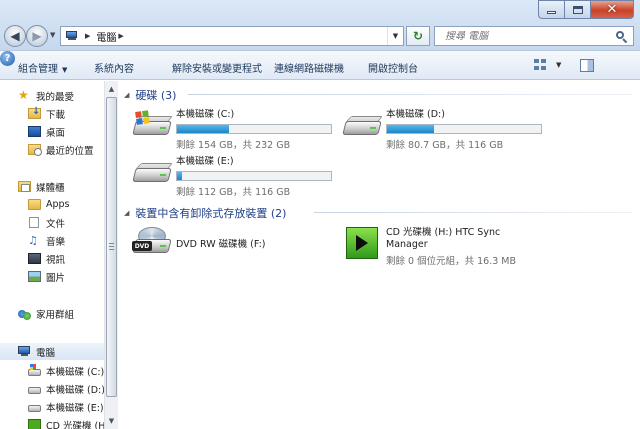 The width and height of the screenshot is (640, 429). I want to click on sidebar-item-drive-d: 本機磁碟 (D:), so click(52, 388).